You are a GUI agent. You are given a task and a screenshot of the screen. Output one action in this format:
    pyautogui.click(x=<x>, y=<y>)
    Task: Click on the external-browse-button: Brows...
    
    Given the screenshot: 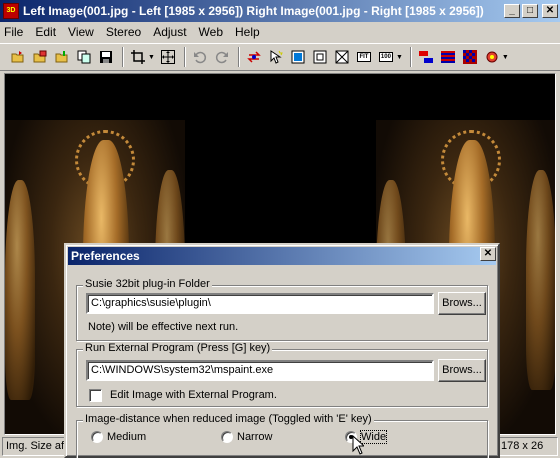 What is the action you would take?
    pyautogui.click(x=462, y=370)
    